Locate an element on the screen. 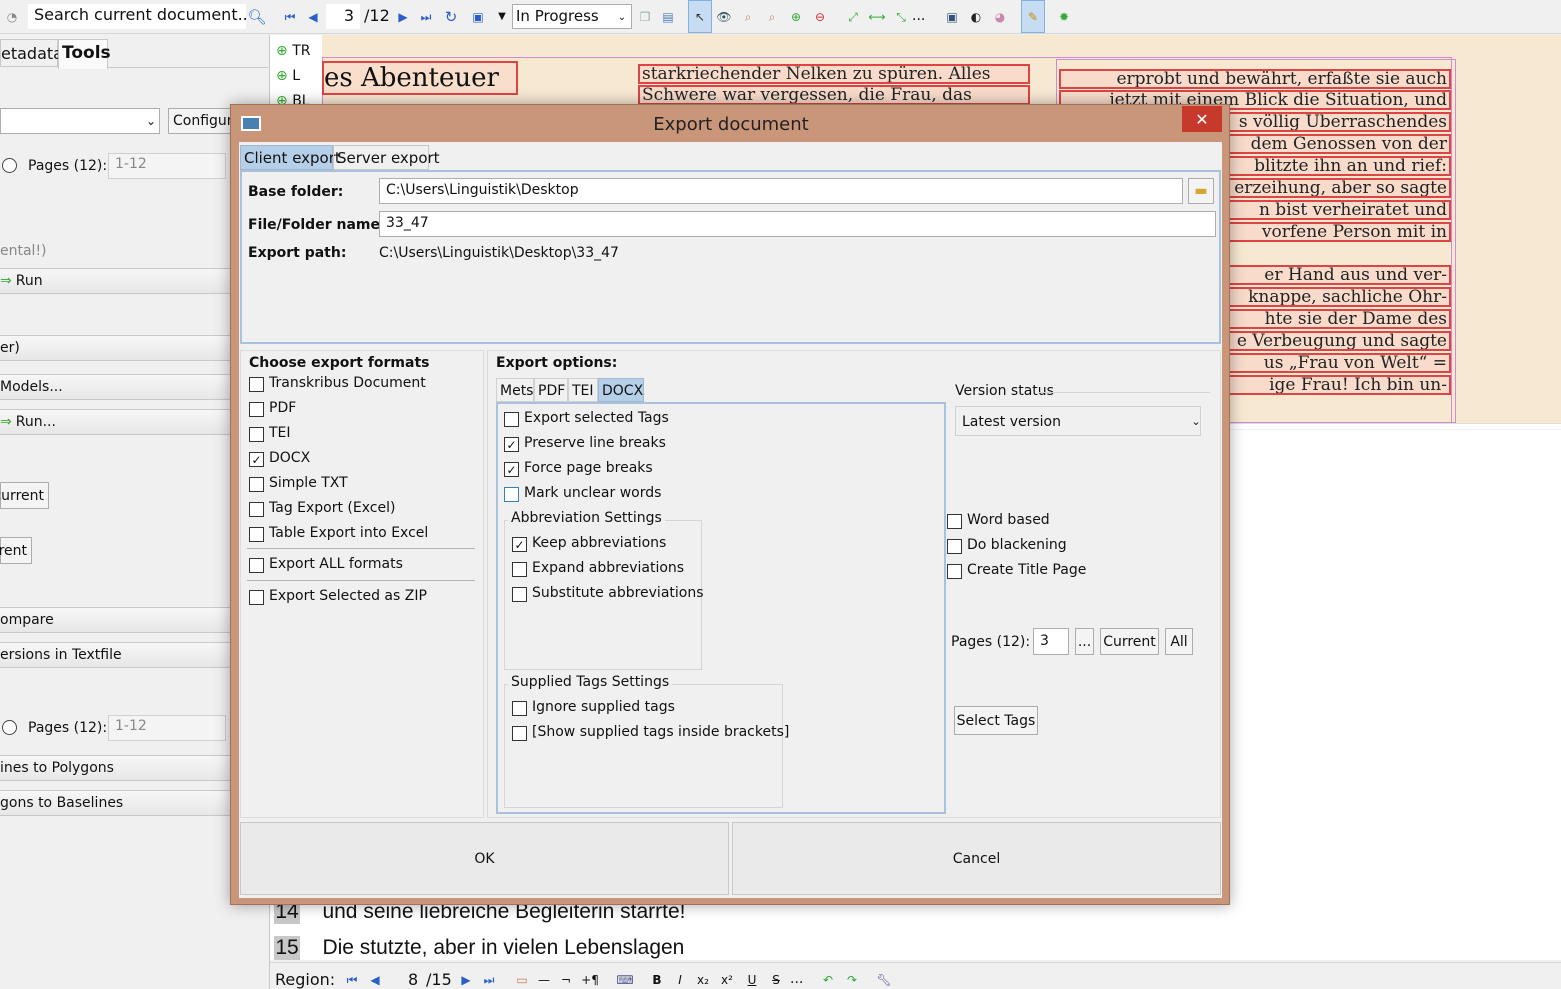 The image size is (1561, 989). tab-docx: DOCX is located at coordinates (621, 390).